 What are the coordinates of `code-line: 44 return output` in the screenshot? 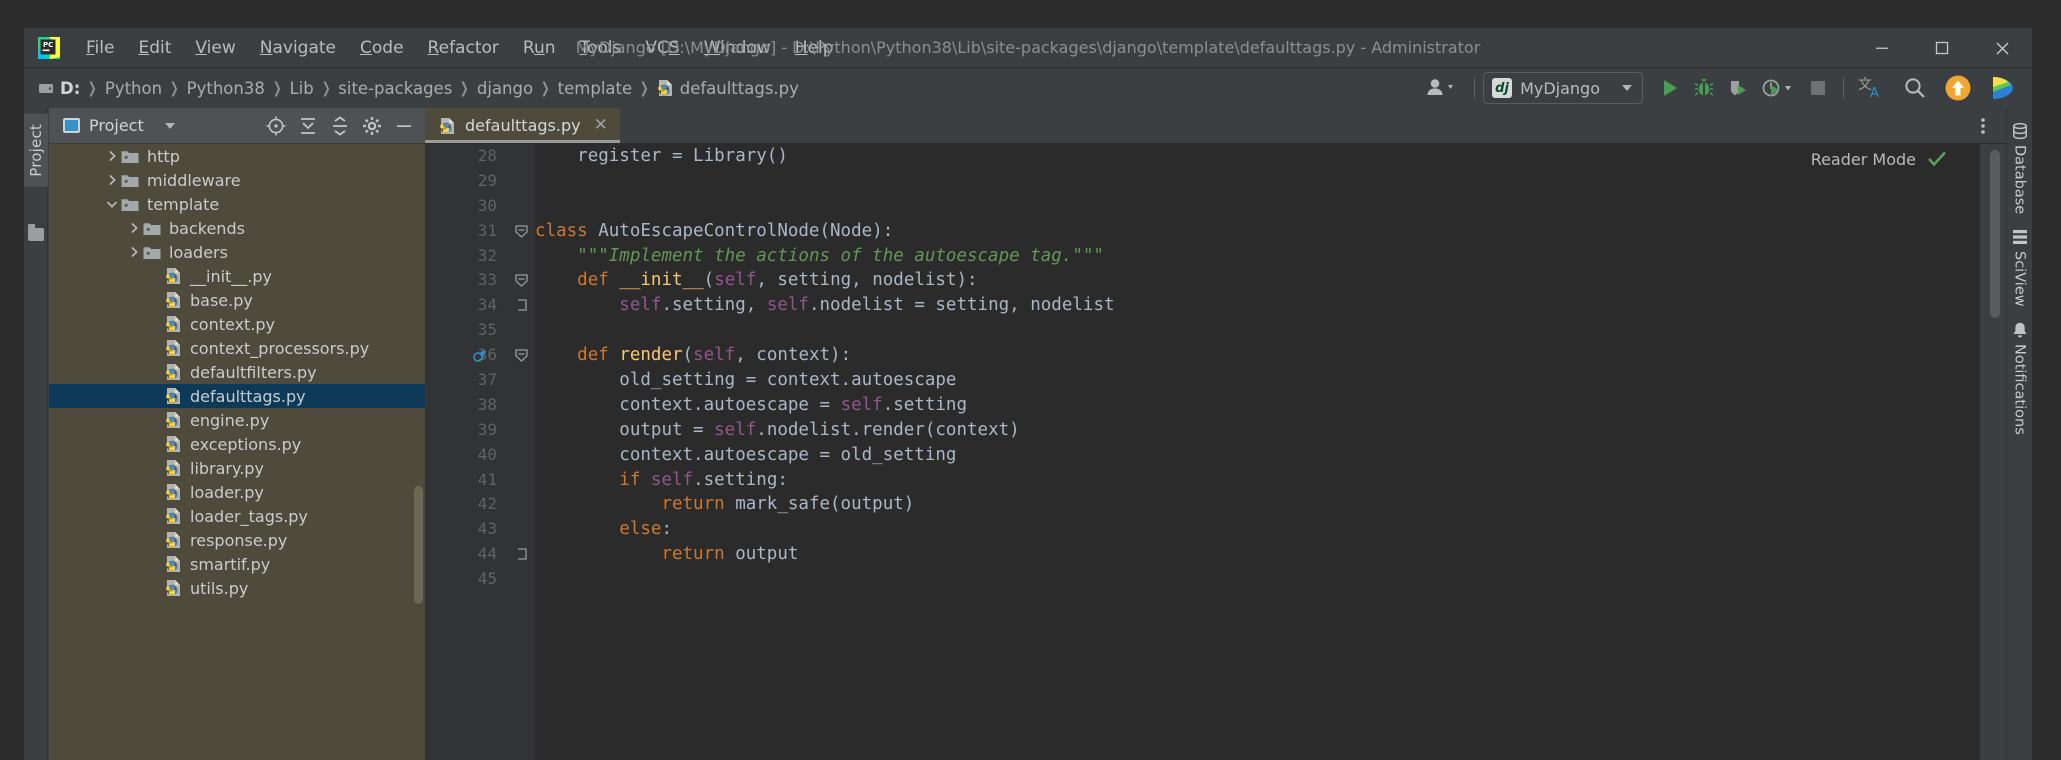 It's located at (1215, 554).